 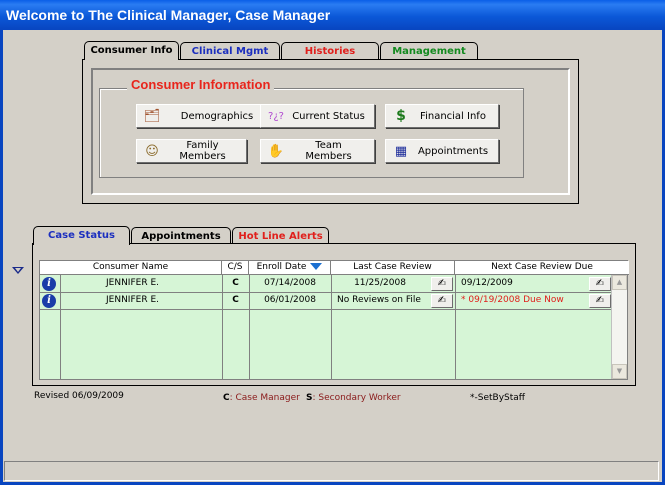 What do you see at coordinates (290, 283) in the screenshot?
I see `enroll-date: 07/14/2008` at bounding box center [290, 283].